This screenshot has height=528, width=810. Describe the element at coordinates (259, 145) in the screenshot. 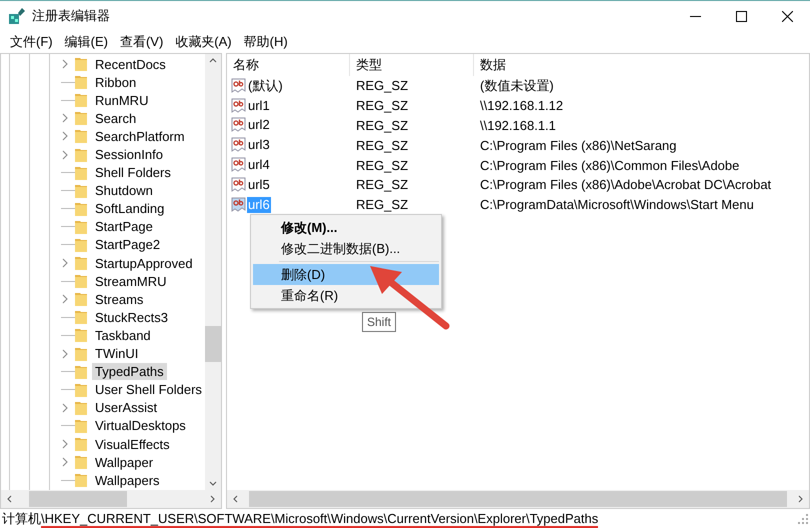

I see `value-name: url3` at that location.